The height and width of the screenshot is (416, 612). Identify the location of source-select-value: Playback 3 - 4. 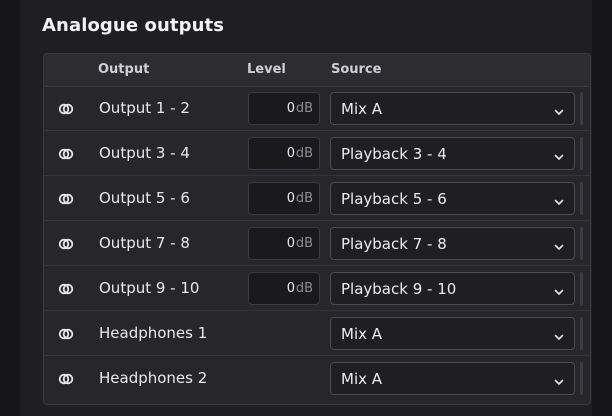
(394, 154).